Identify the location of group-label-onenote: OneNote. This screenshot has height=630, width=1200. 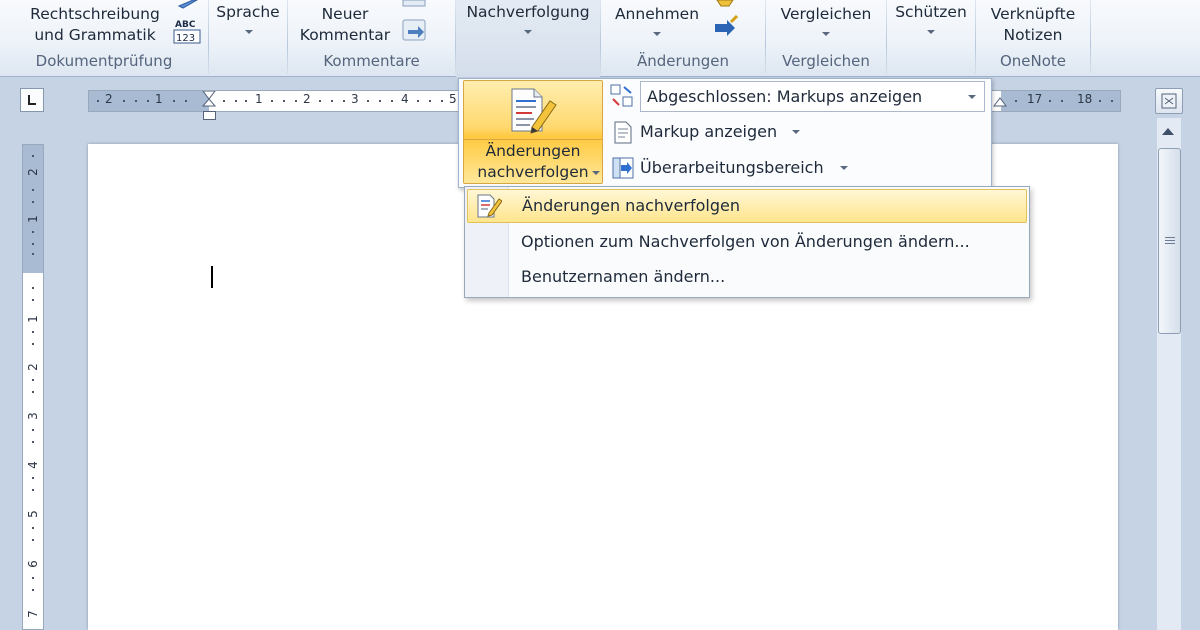
(1033, 61).